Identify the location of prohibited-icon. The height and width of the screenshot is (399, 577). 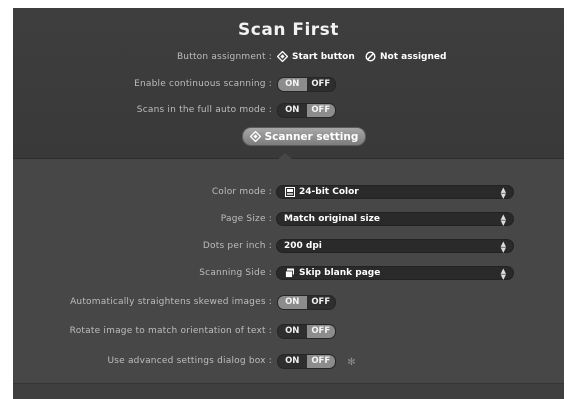
(370, 56).